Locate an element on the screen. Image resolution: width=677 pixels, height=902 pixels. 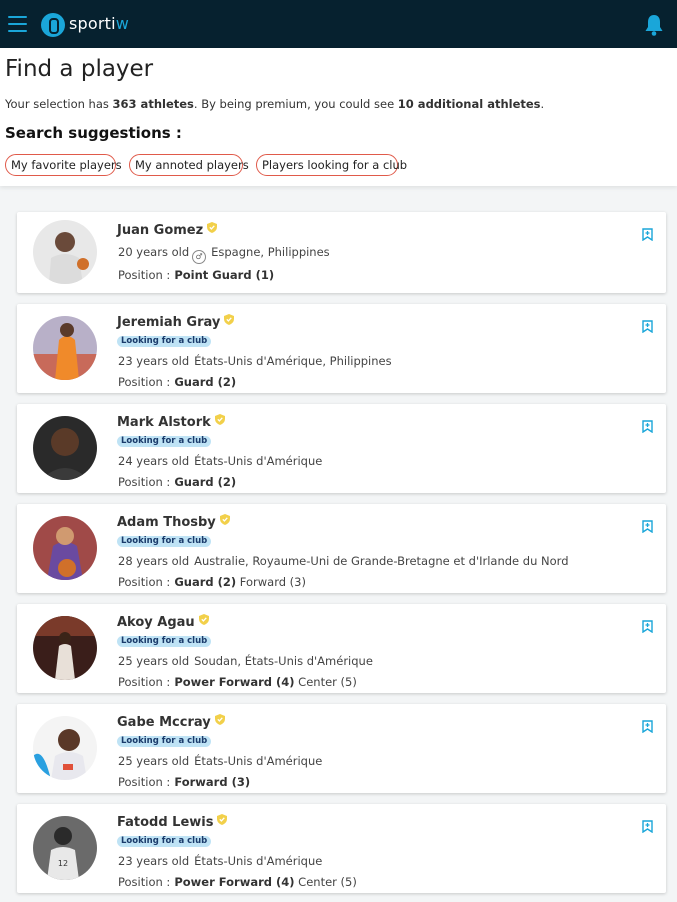
player-name: Akoy Agau is located at coordinates (163, 622).